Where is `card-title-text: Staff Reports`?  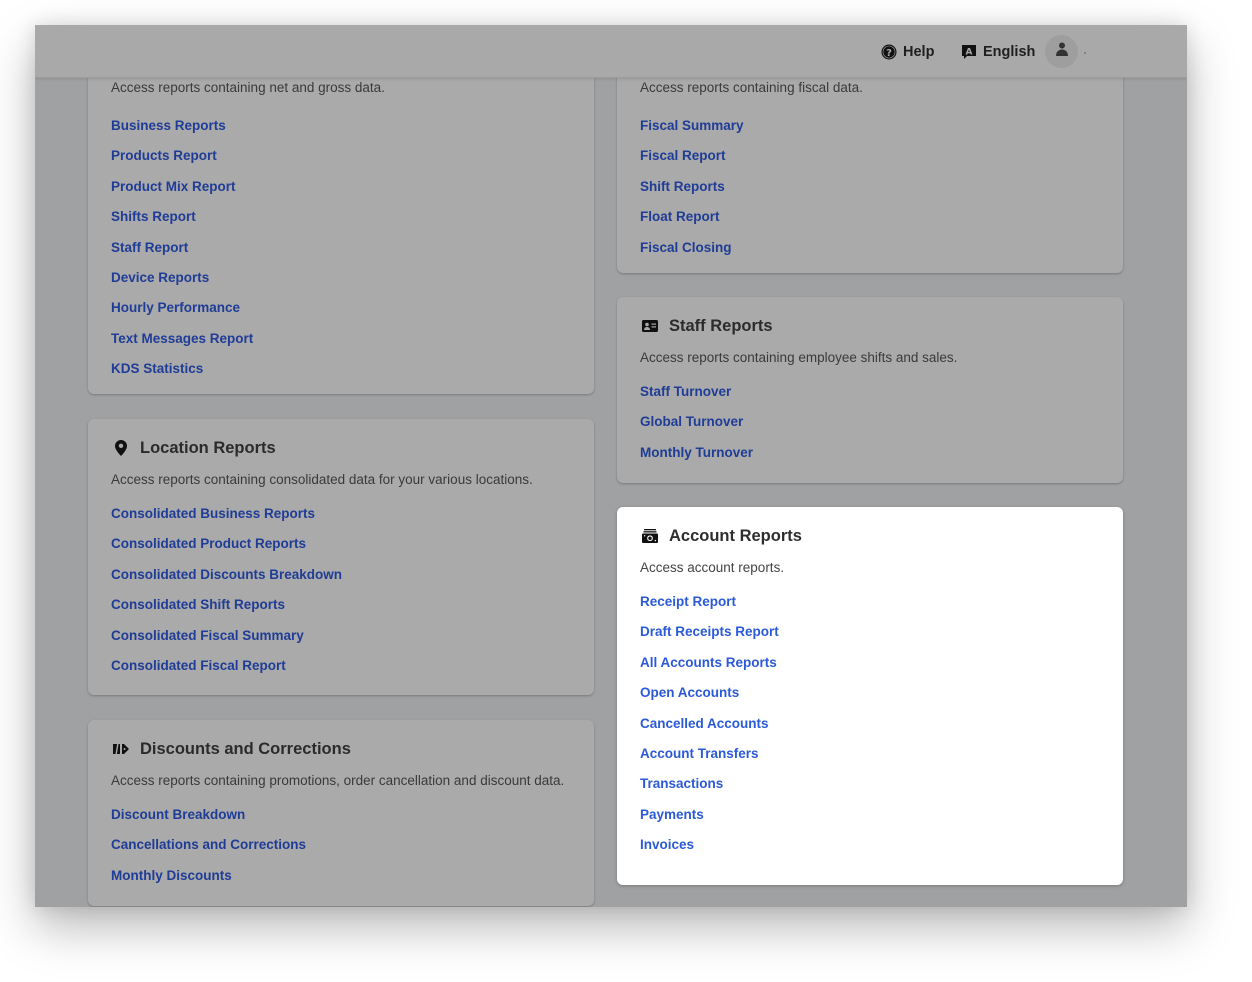 card-title-text: Staff Reports is located at coordinates (721, 325).